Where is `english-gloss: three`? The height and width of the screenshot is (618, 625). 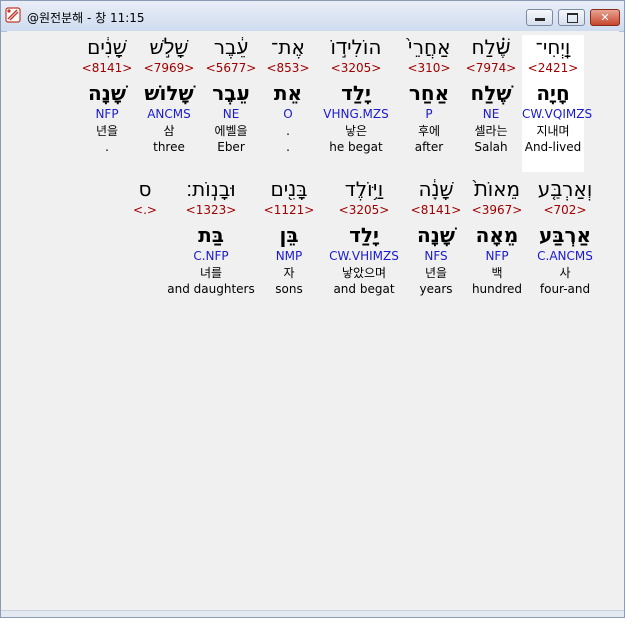 english-gloss: three is located at coordinates (169, 147).